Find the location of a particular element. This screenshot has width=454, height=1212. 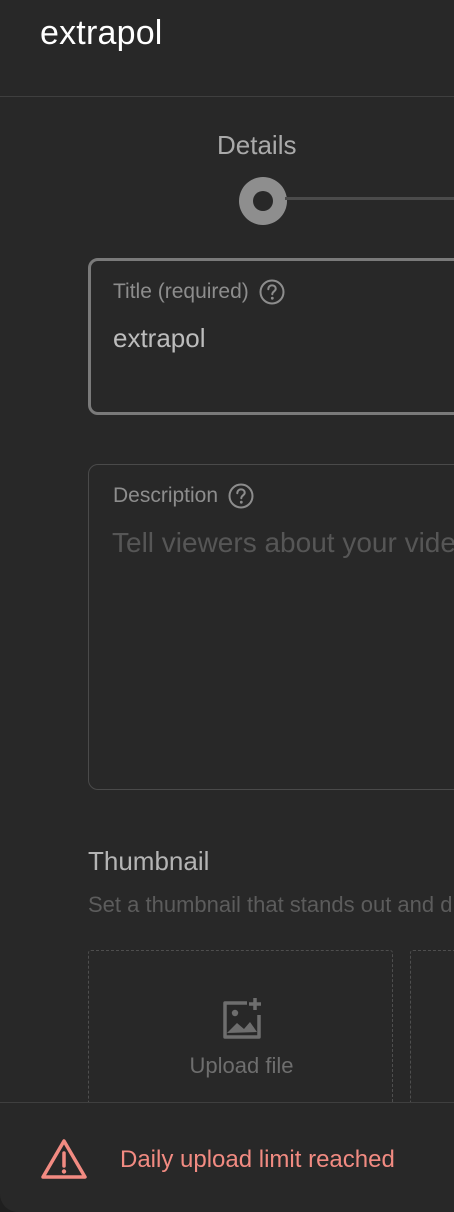

stepper-connector-line is located at coordinates (369, 198).